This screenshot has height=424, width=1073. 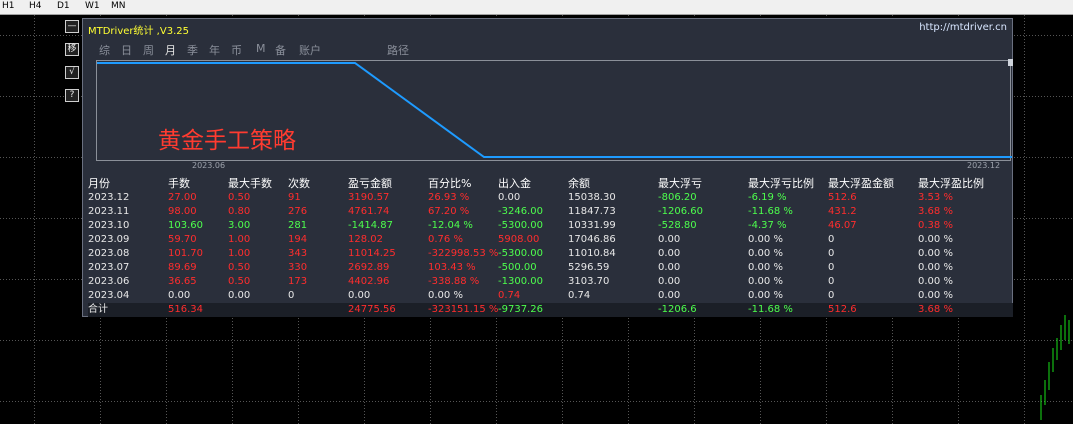 I want to click on cell-max-lots: 3.00, so click(x=239, y=225).